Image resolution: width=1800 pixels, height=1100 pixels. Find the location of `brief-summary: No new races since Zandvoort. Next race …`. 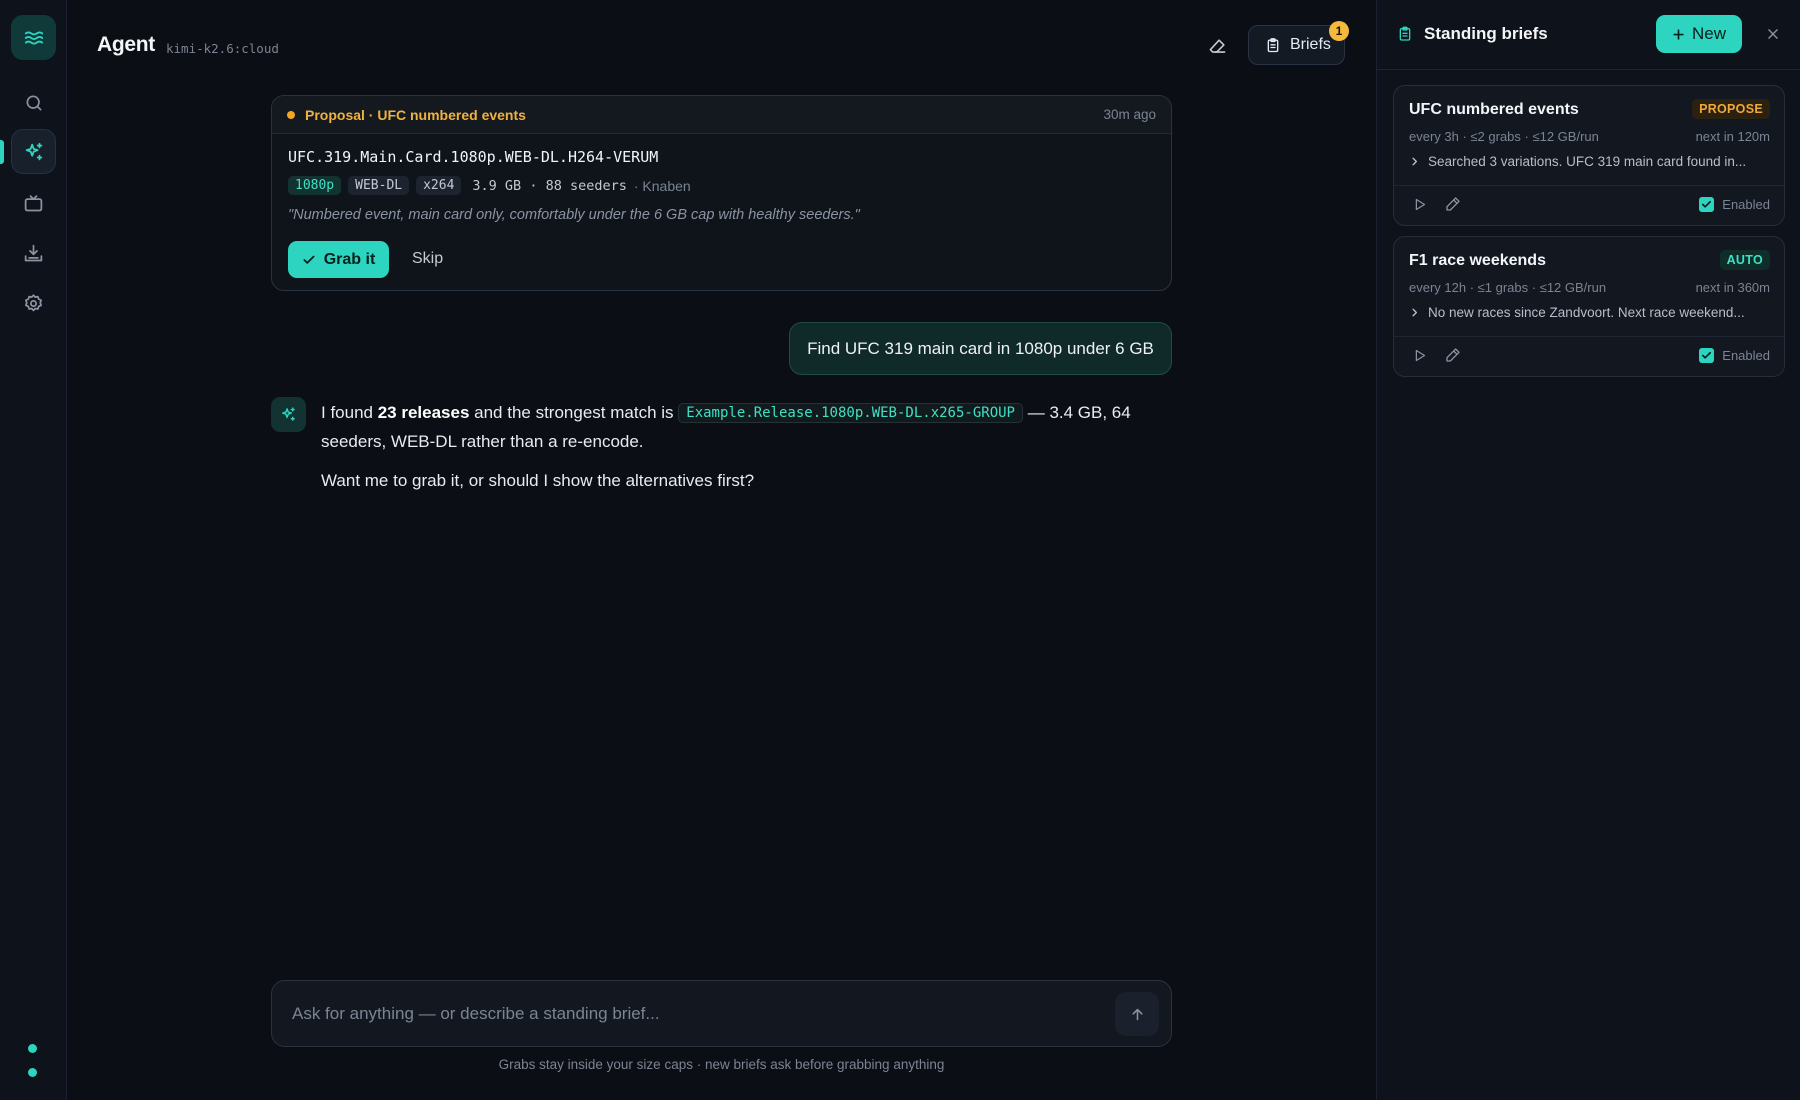

brief-summary: No new races since Zandvoort. Next race … is located at coordinates (1590, 312).